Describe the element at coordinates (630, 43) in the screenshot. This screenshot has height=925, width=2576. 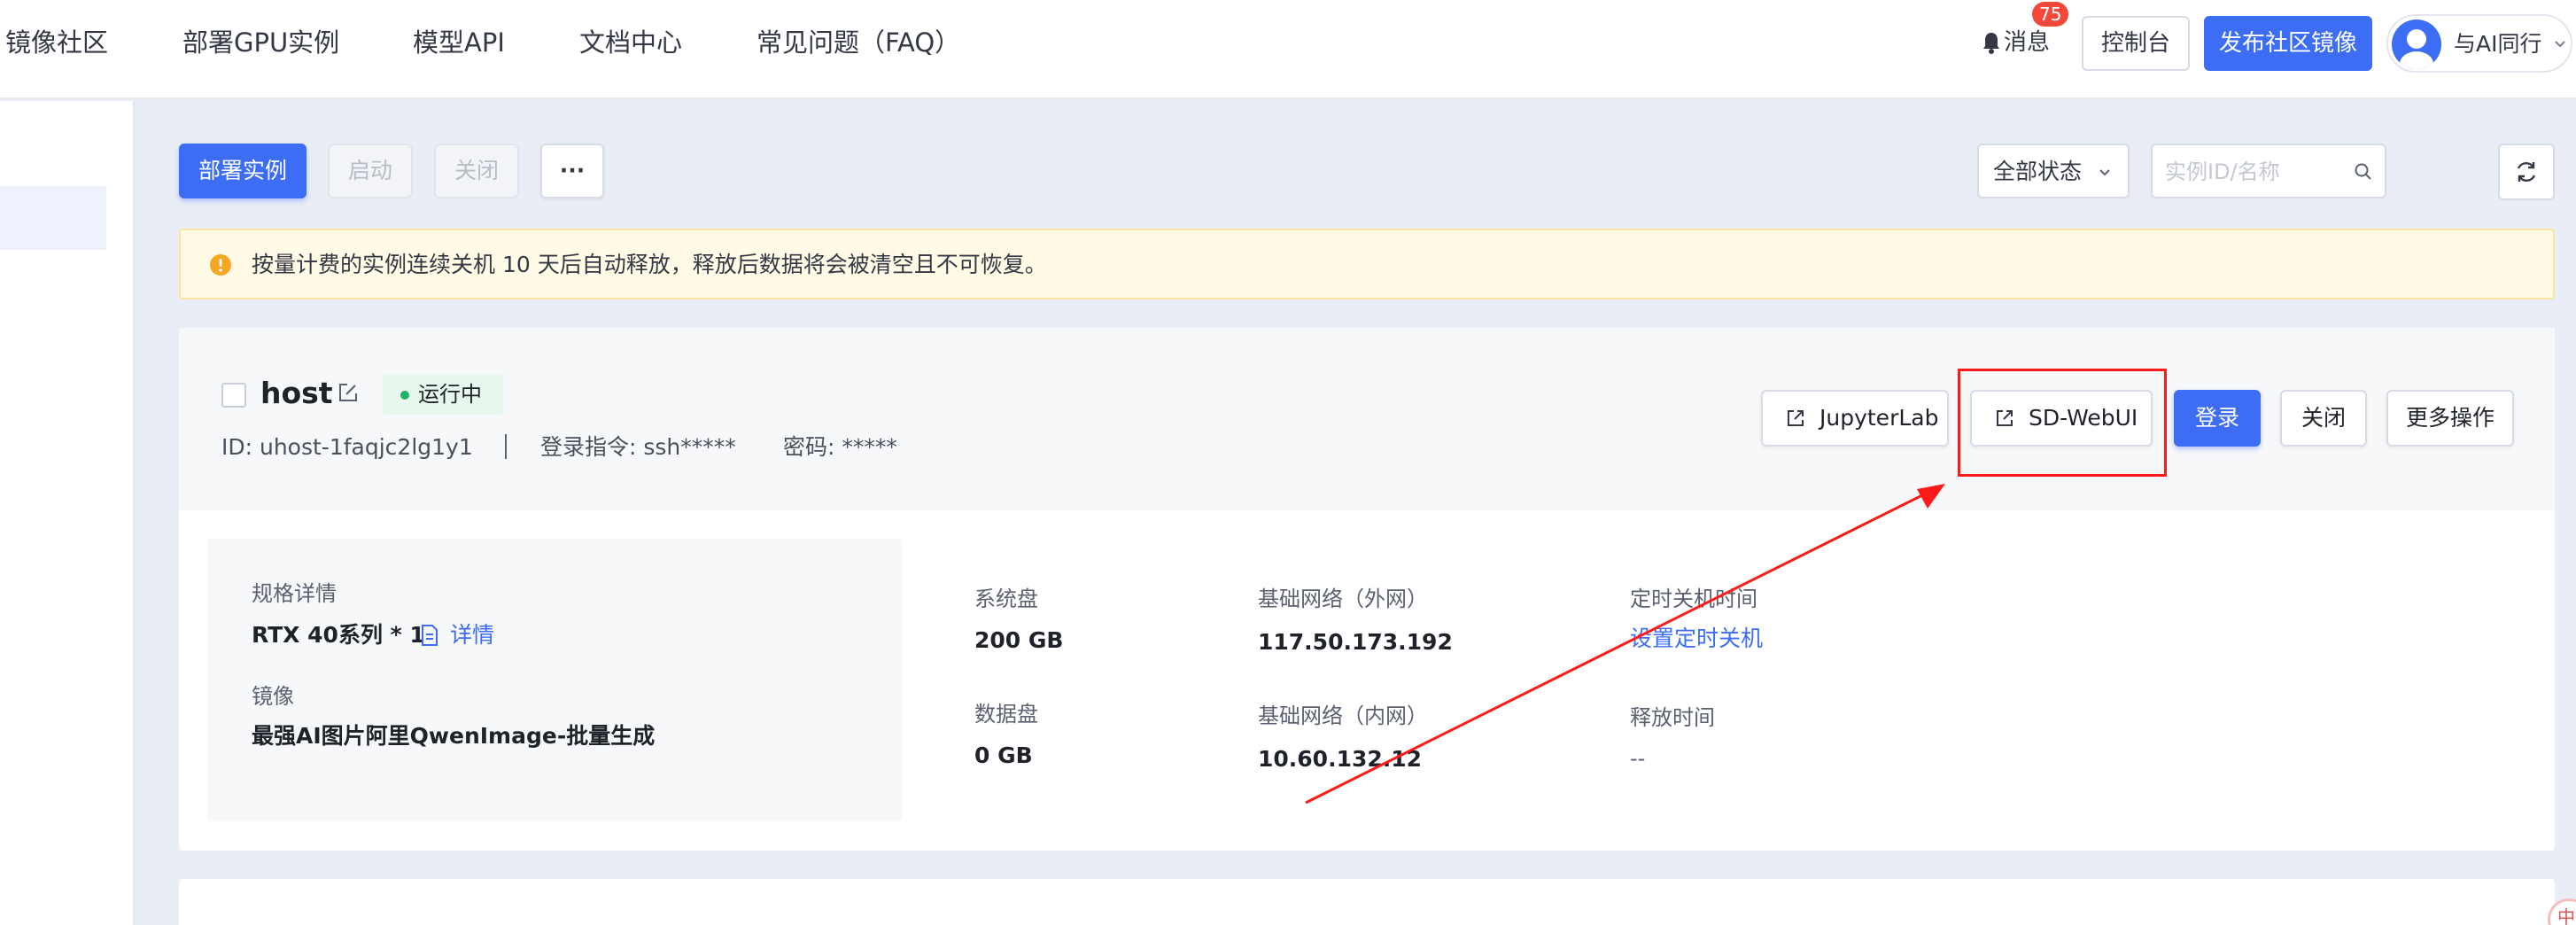
I see `nav-docs-center: 文档中心` at that location.